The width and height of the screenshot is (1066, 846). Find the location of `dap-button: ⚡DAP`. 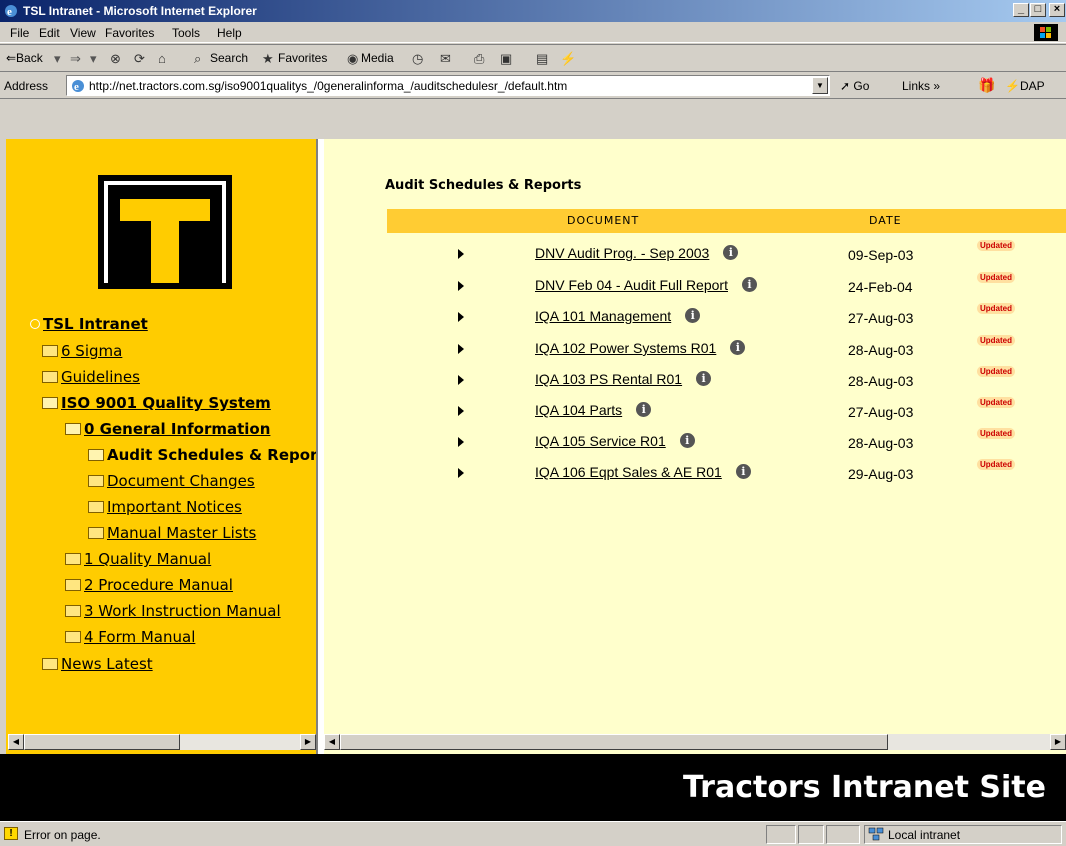

dap-button: ⚡DAP is located at coordinates (1025, 86).